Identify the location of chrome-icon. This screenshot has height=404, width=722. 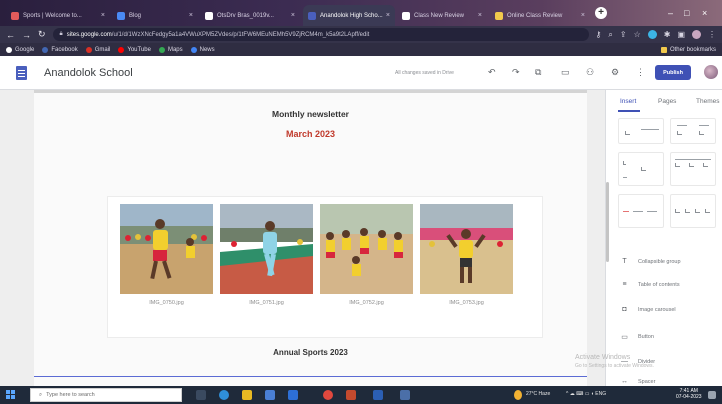
(328, 395).